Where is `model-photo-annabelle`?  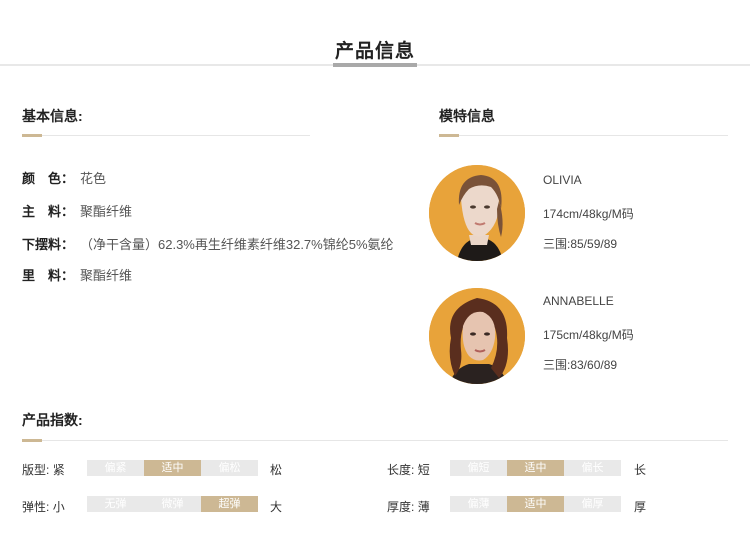
model-photo-annabelle is located at coordinates (477, 336).